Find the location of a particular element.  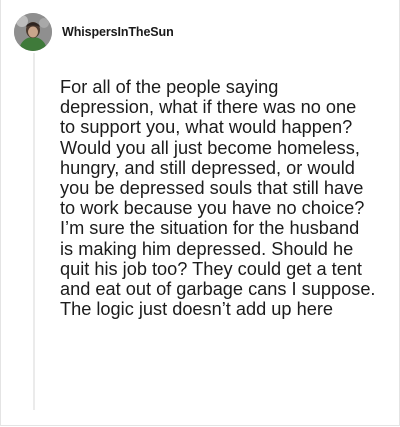

comment-header: WhispersInTheSun is located at coordinates (94, 32).